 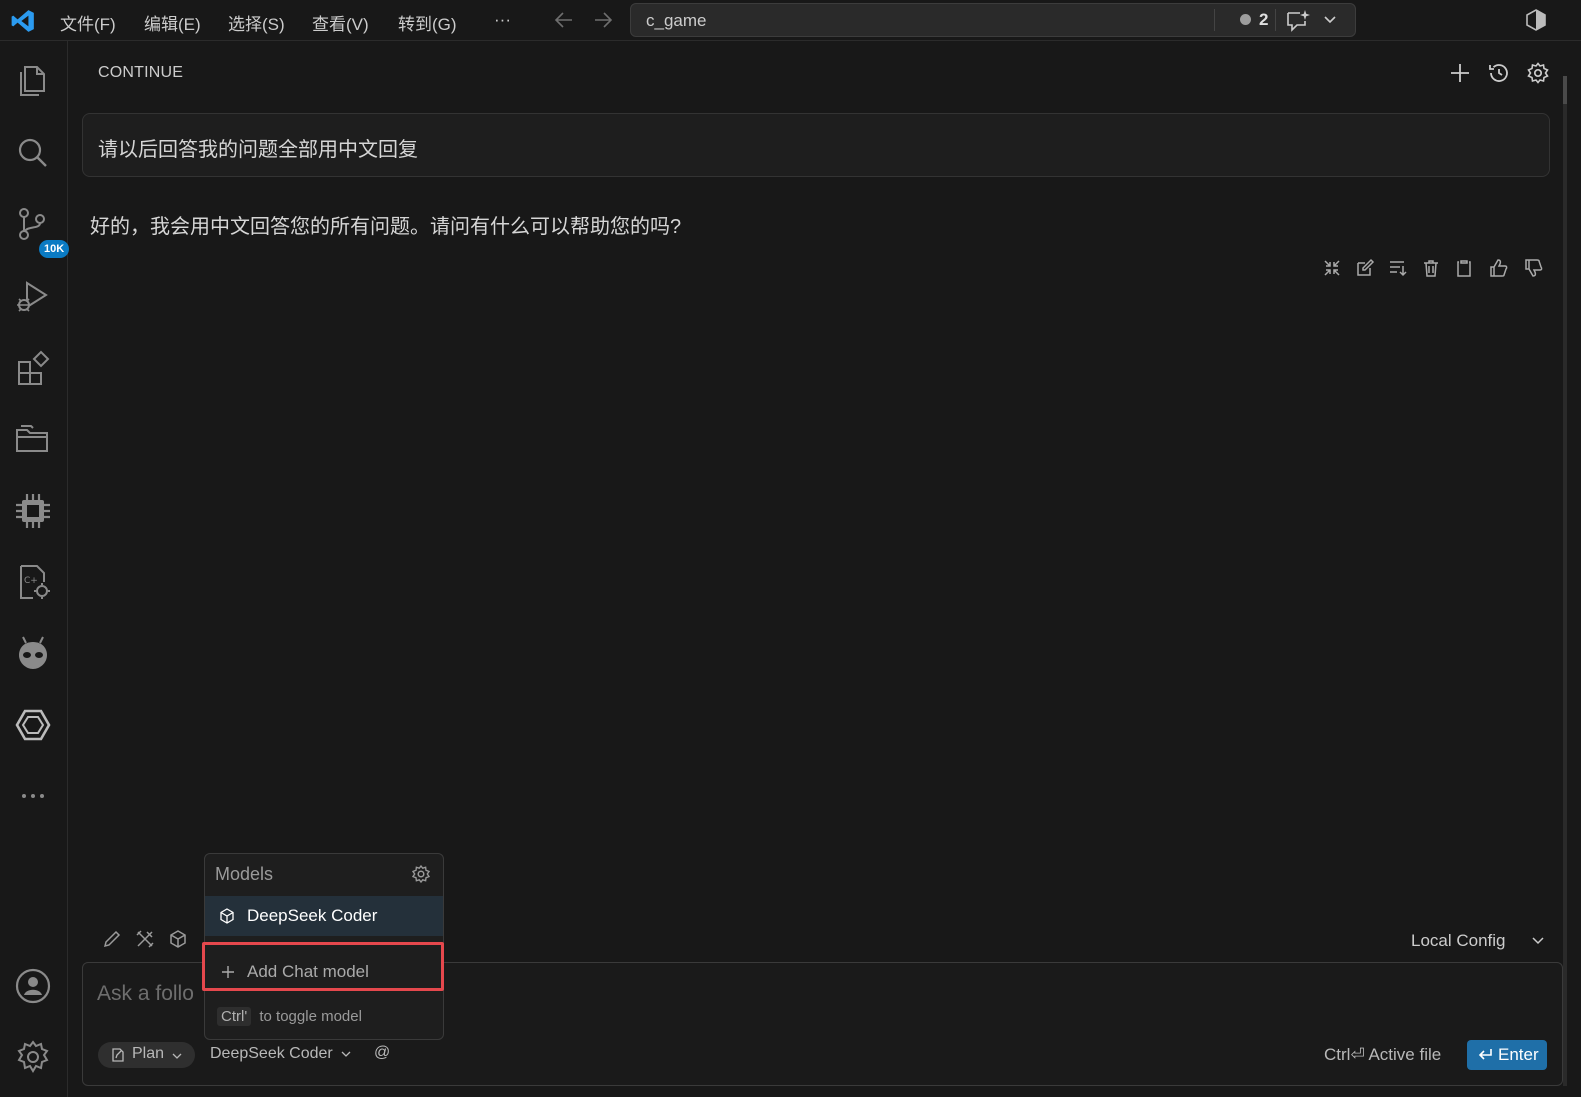 What do you see at coordinates (502, 20) in the screenshot?
I see `menu-more: ···` at bounding box center [502, 20].